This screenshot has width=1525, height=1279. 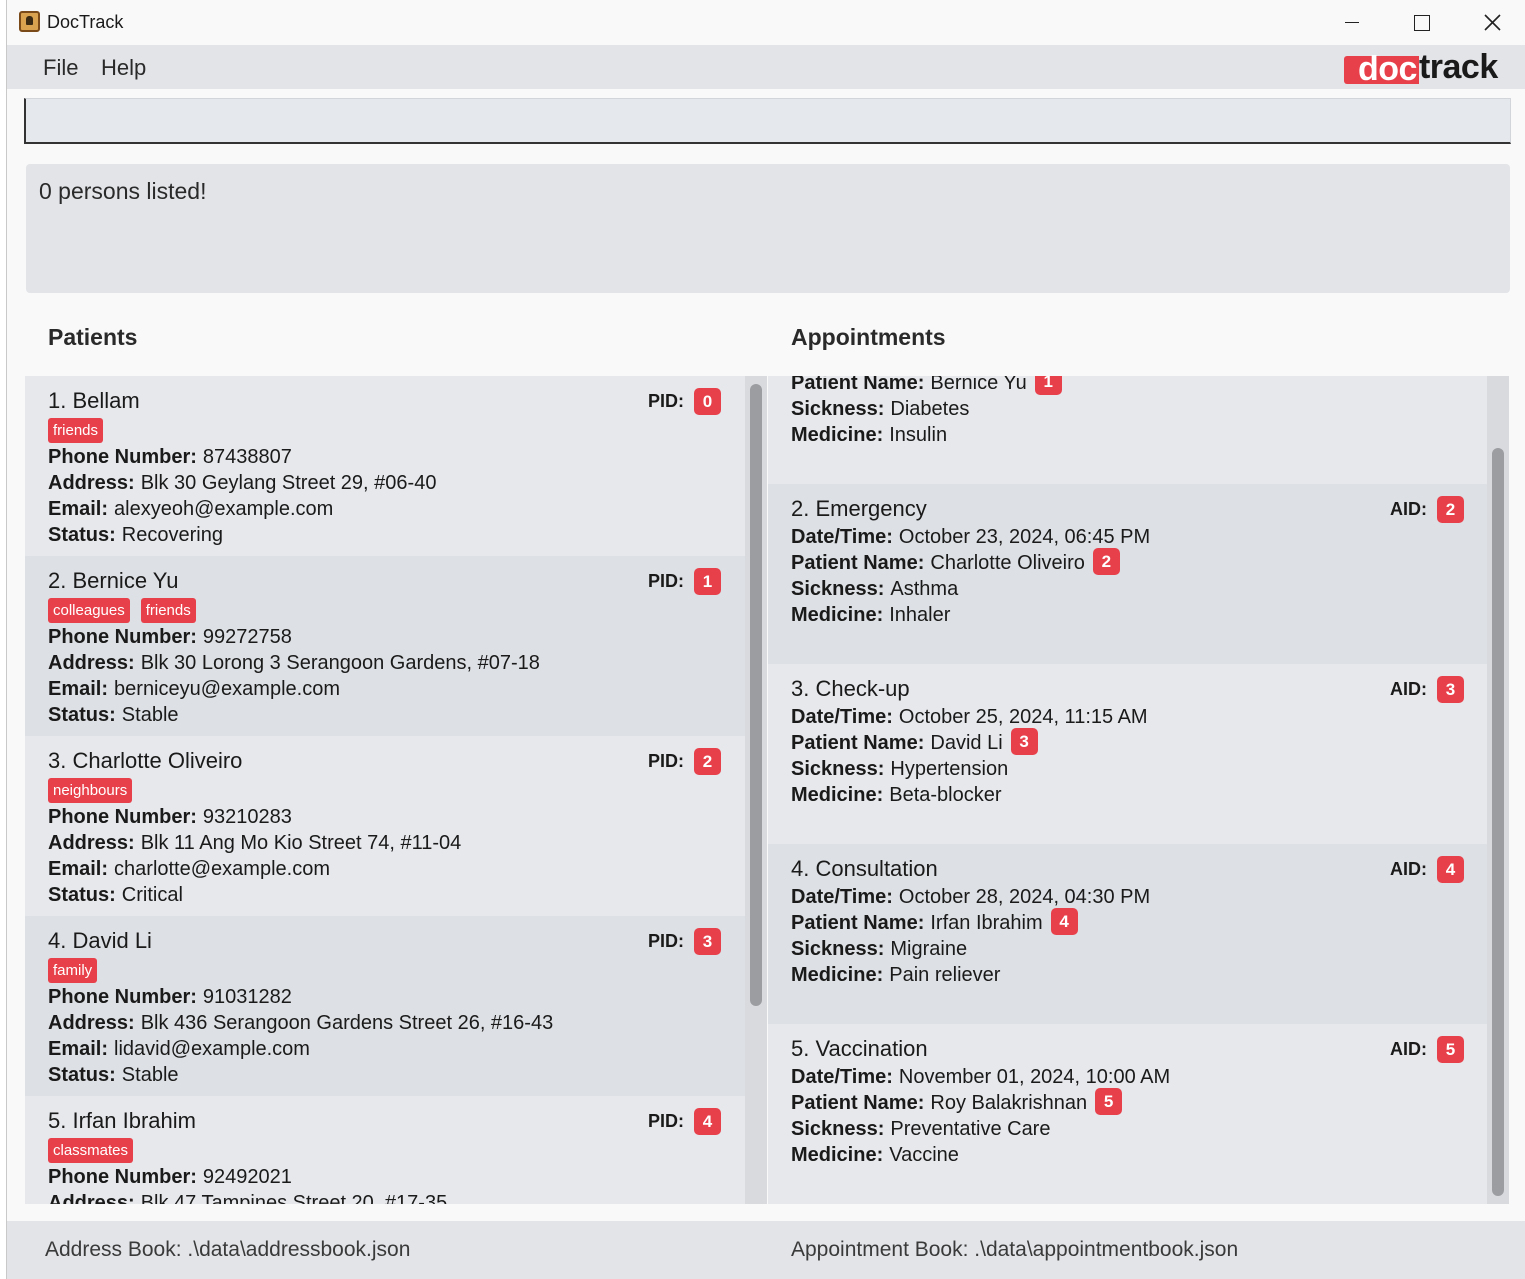 I want to click on app-icon, so click(x=29, y=21).